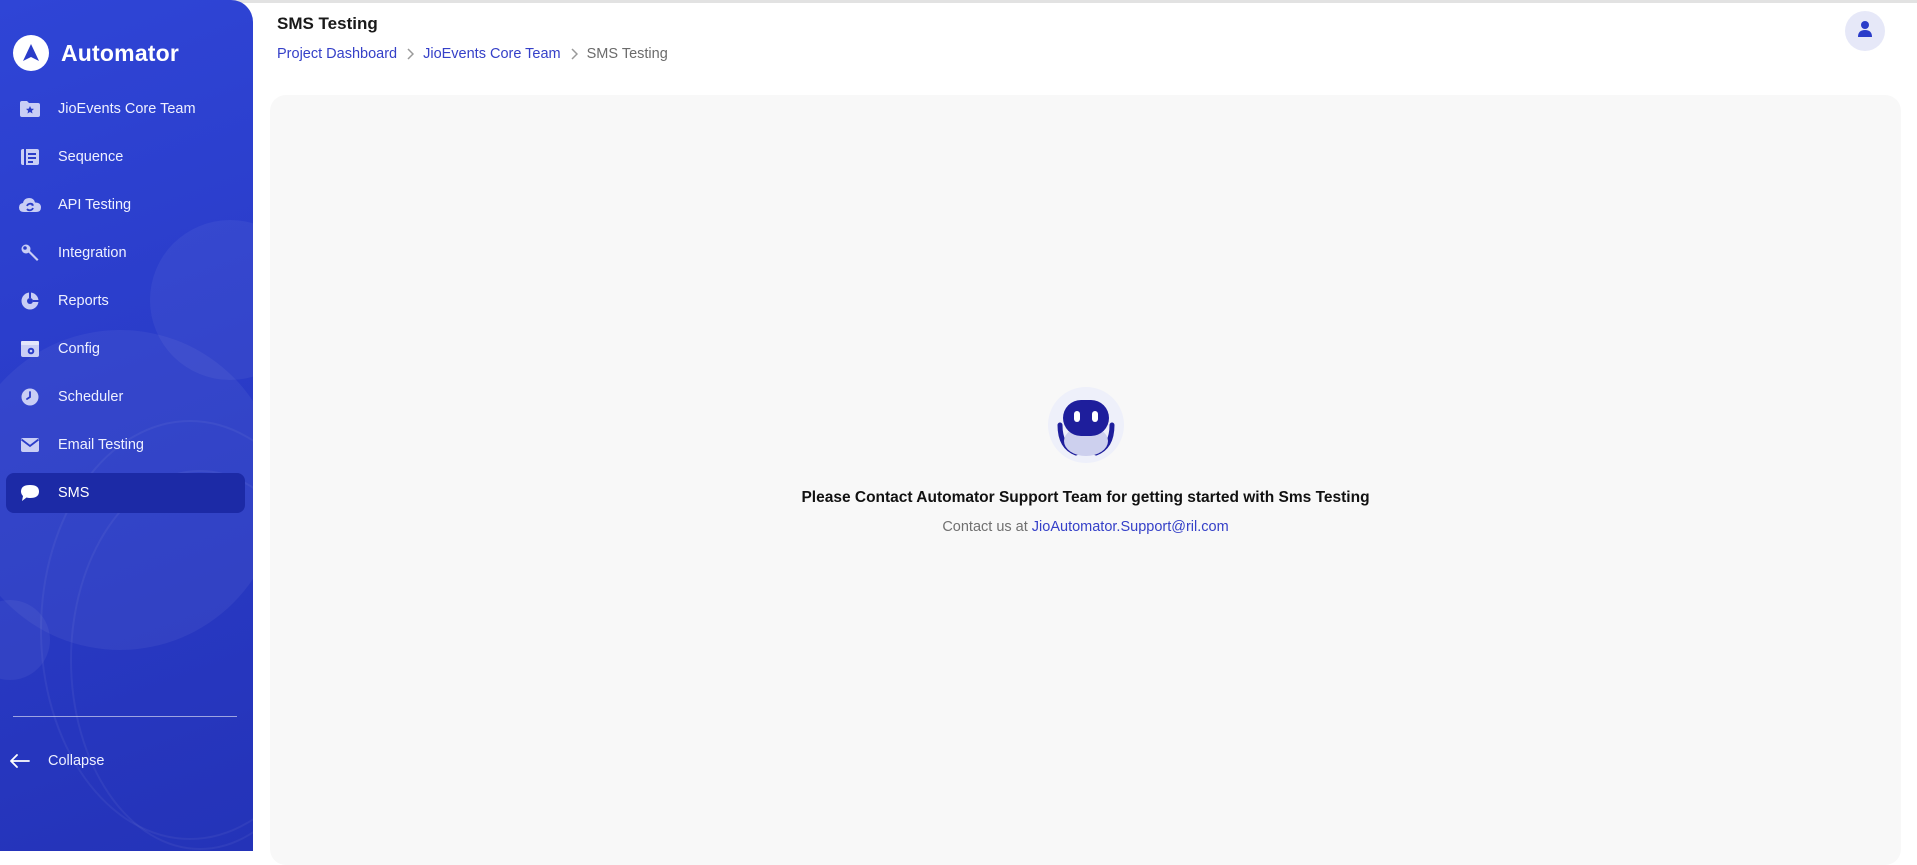 The height and width of the screenshot is (865, 1917). Describe the element at coordinates (95, 205) in the screenshot. I see `sidebar-item-label: API Testing` at that location.